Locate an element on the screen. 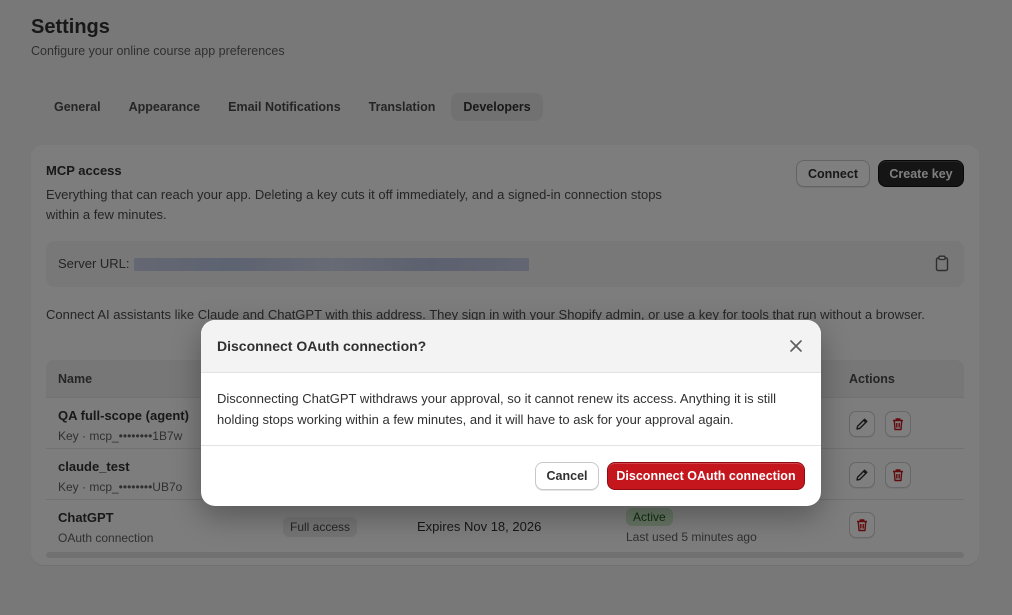  cancel-button: Cancel is located at coordinates (567, 476).